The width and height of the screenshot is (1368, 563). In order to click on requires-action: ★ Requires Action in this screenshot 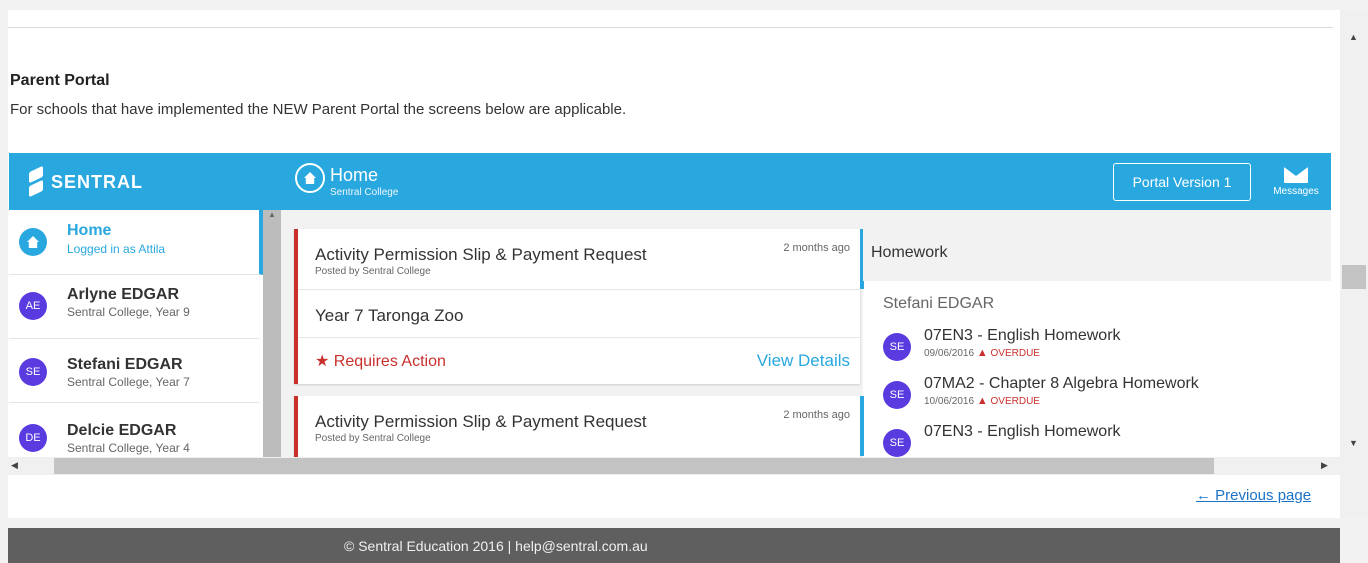, I will do `click(380, 361)`.